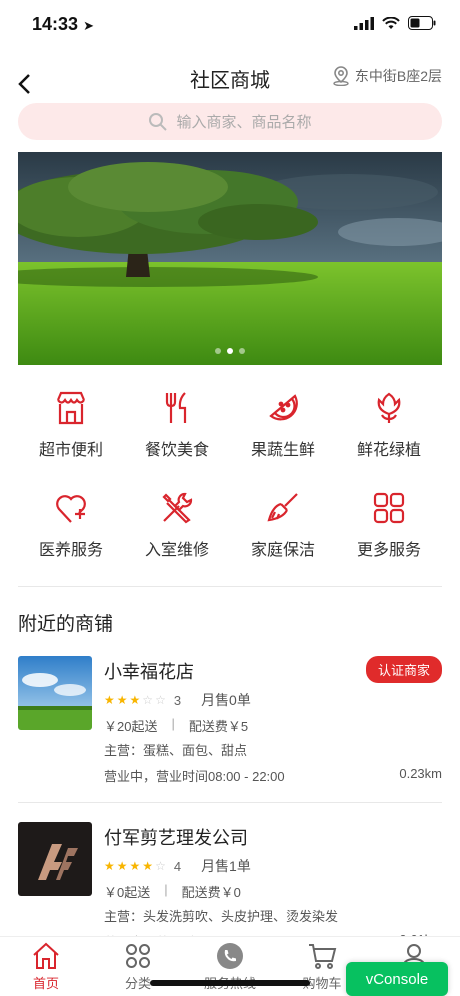  Describe the element at coordinates (230, 76) in the screenshot. I see `header: 社区商城 东中街B座2层` at that location.